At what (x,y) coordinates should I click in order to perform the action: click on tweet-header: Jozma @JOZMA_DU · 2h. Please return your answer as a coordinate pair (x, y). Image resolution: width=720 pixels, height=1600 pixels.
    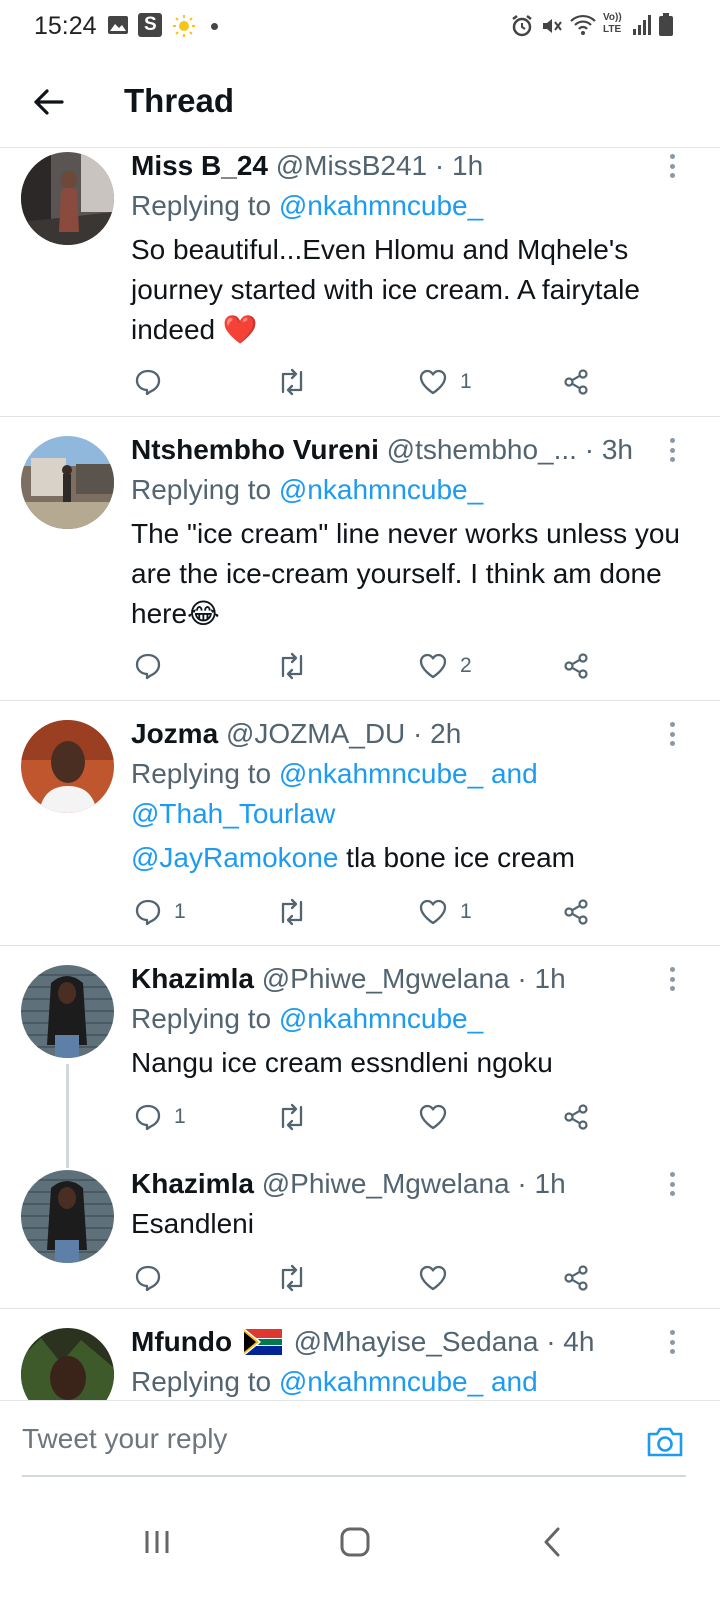
    Looking at the image, I should click on (296, 734).